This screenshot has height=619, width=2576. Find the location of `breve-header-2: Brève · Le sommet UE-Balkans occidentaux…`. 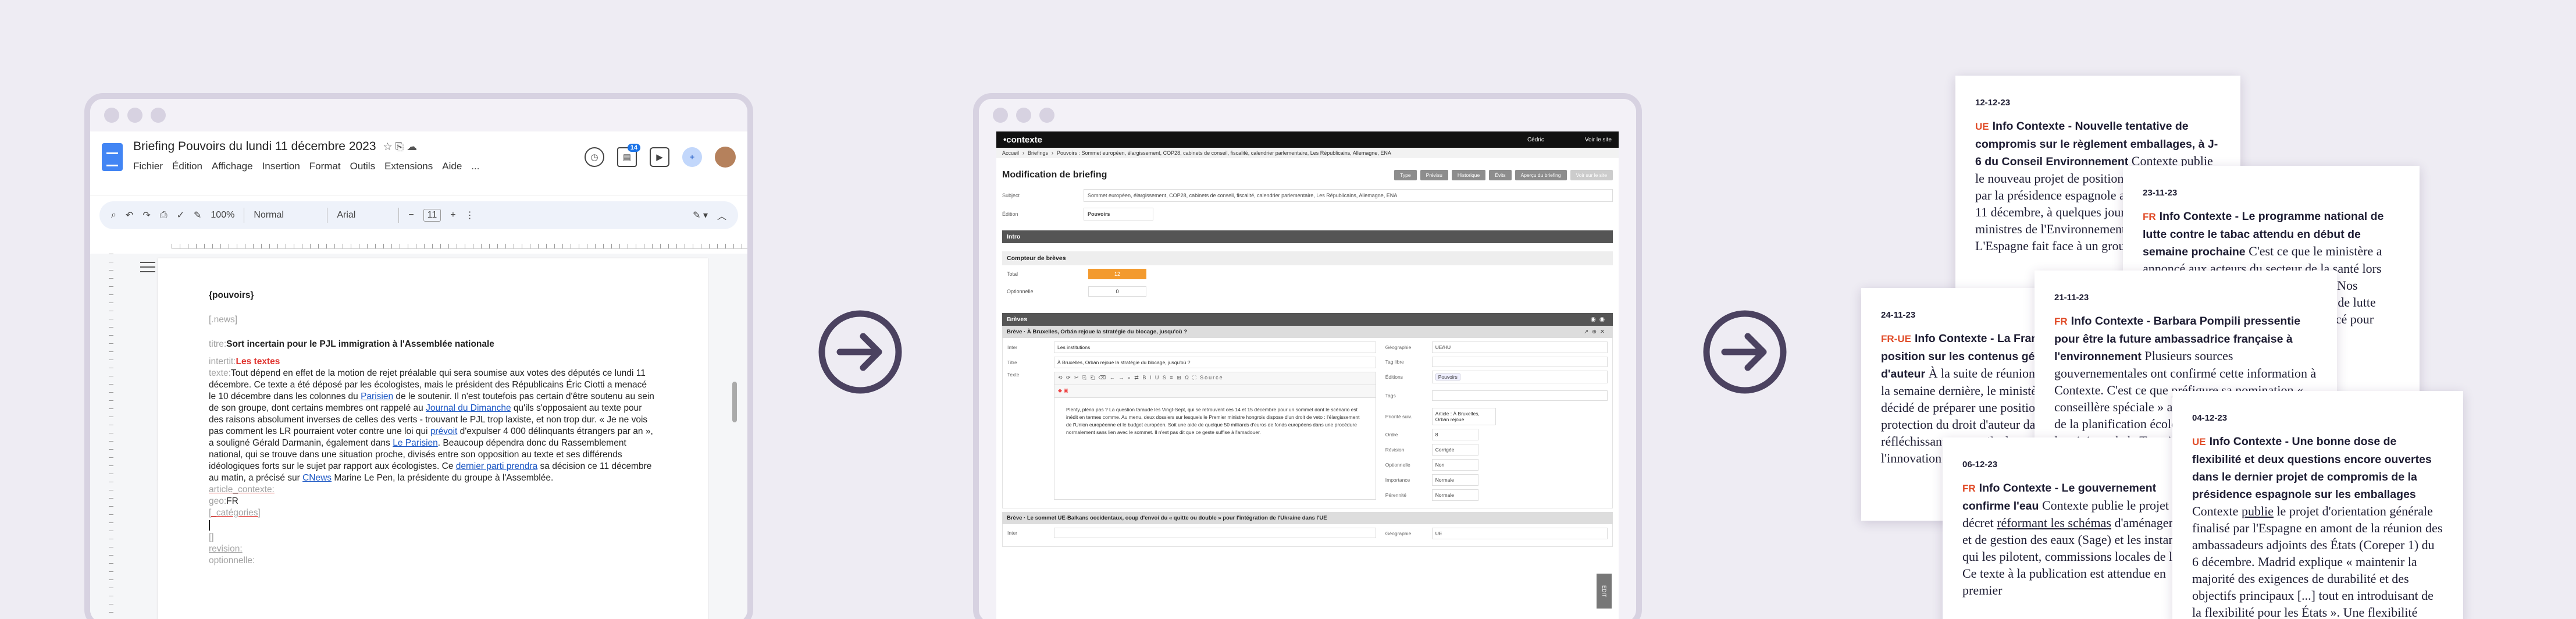

breve-header-2: Brève · Le sommet UE-Balkans occidentaux… is located at coordinates (1307, 518).